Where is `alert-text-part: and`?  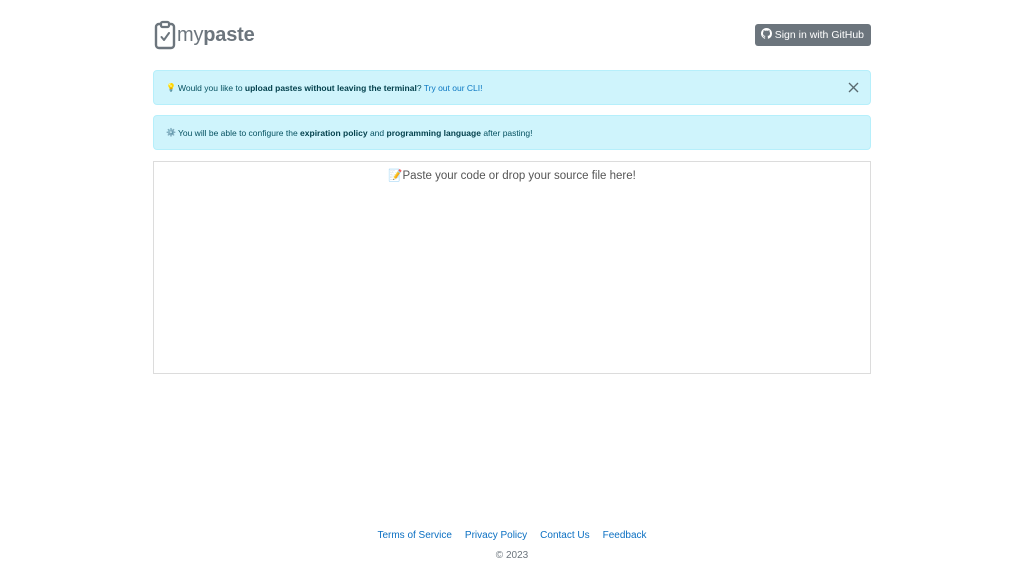
alert-text-part: and is located at coordinates (377, 132).